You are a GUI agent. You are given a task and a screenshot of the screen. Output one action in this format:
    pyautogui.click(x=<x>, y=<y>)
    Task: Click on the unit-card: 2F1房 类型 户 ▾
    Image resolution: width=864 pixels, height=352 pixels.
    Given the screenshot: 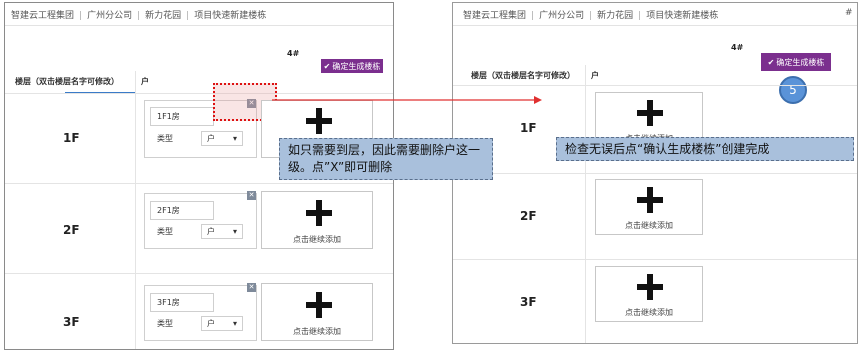 What is the action you would take?
    pyautogui.click(x=200, y=221)
    